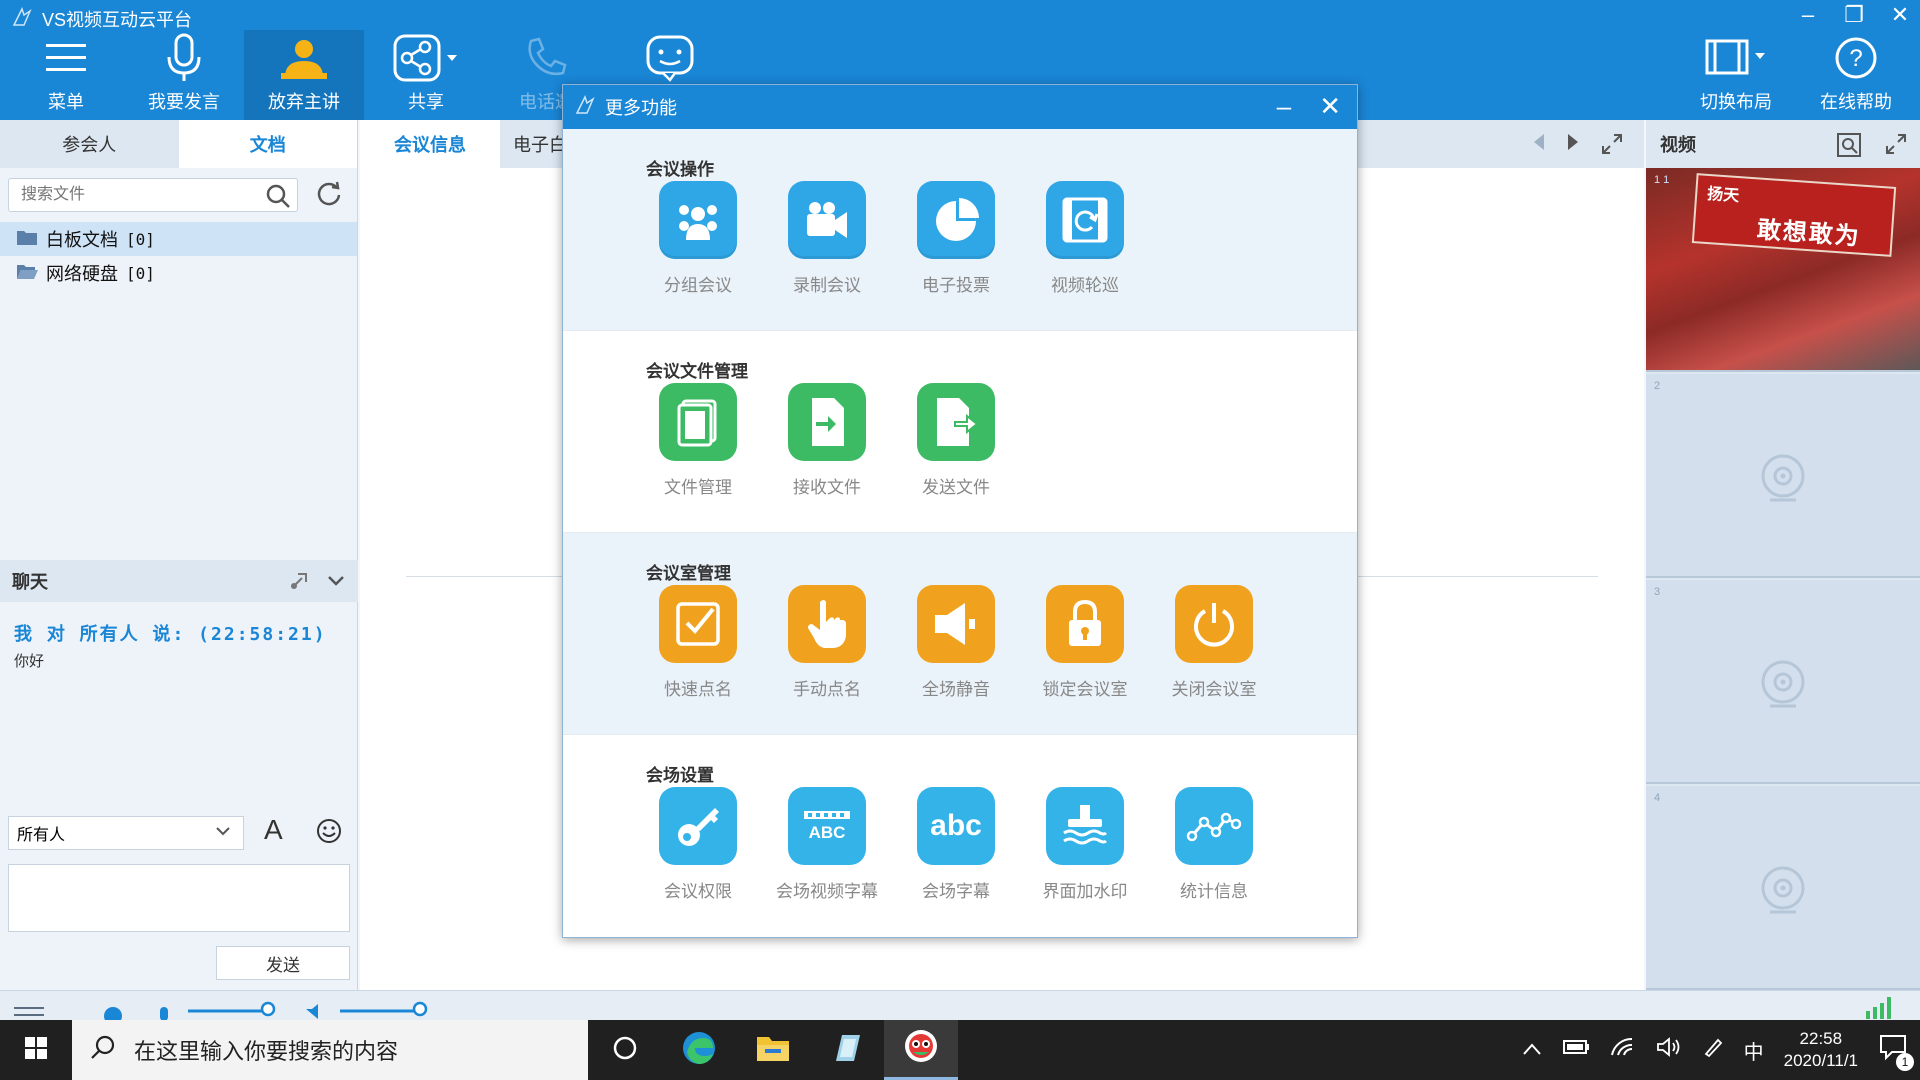 This screenshot has height=1080, width=1920. Describe the element at coordinates (827, 642) in the screenshot. I see `manual-rollcall-button: 手动点名` at that location.